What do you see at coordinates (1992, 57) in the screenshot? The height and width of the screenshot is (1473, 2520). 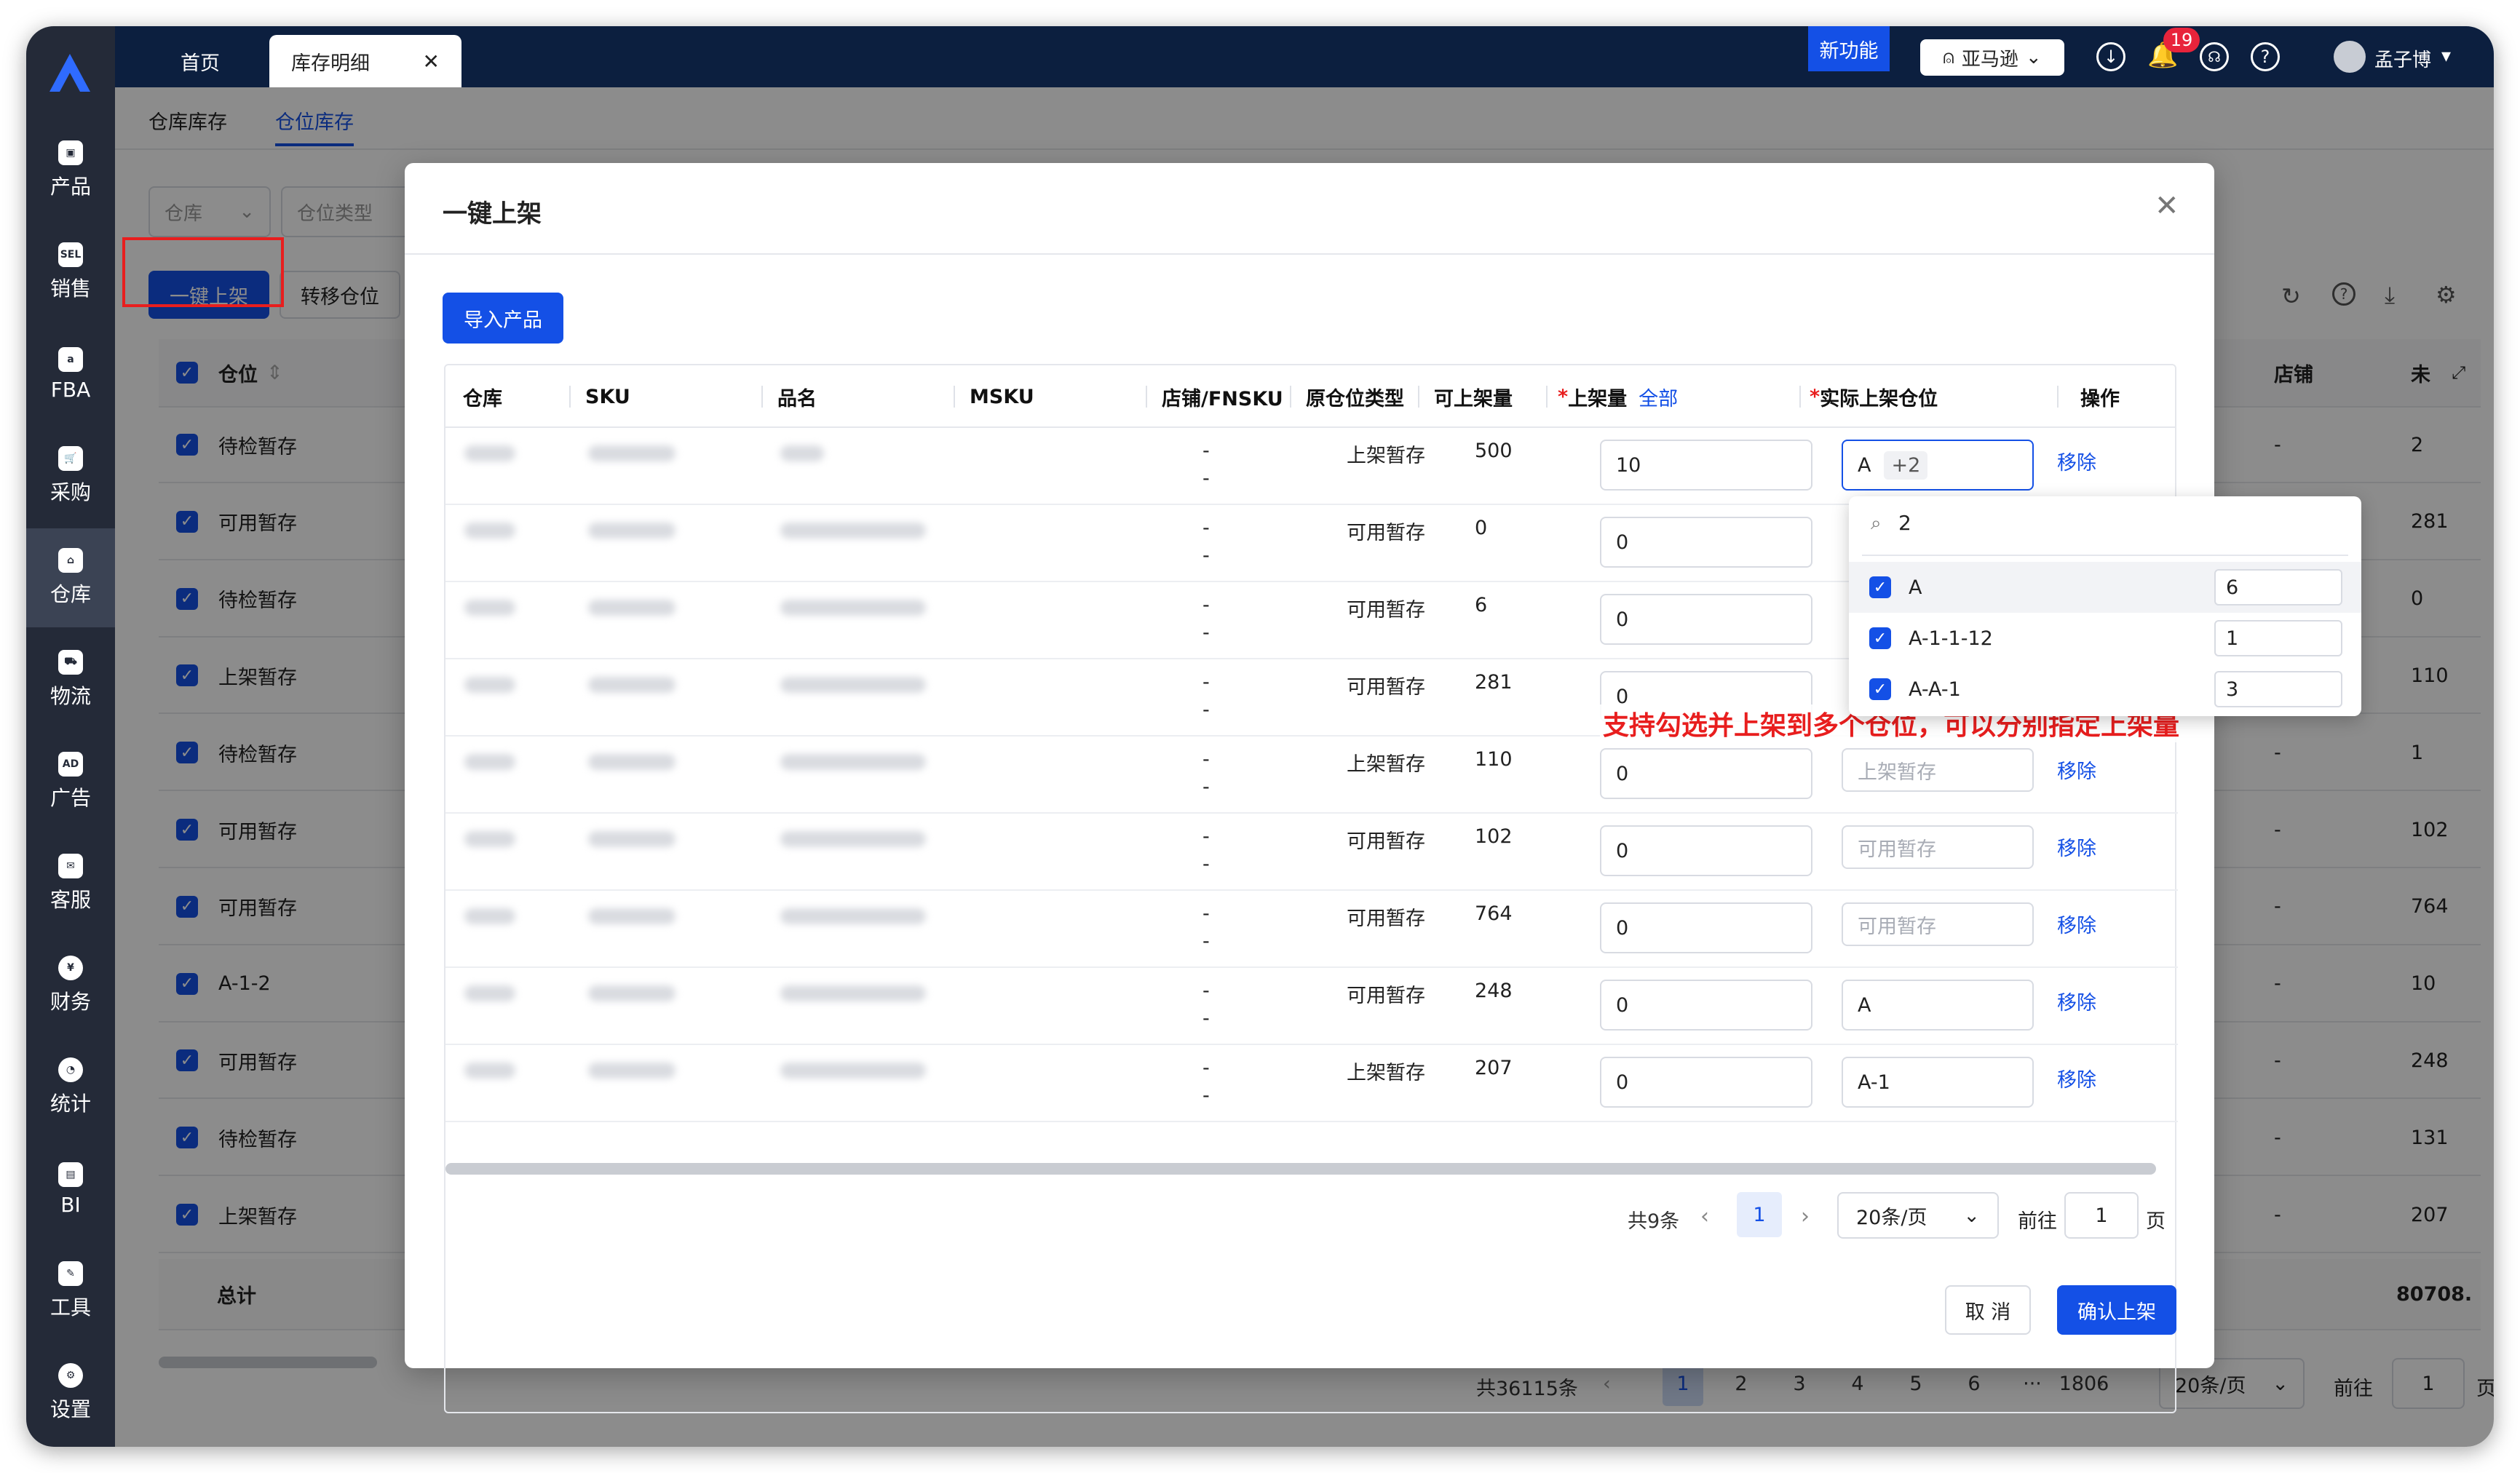 I see `marketplace-select: ⍝ 亚马逊 ⌄` at bounding box center [1992, 57].